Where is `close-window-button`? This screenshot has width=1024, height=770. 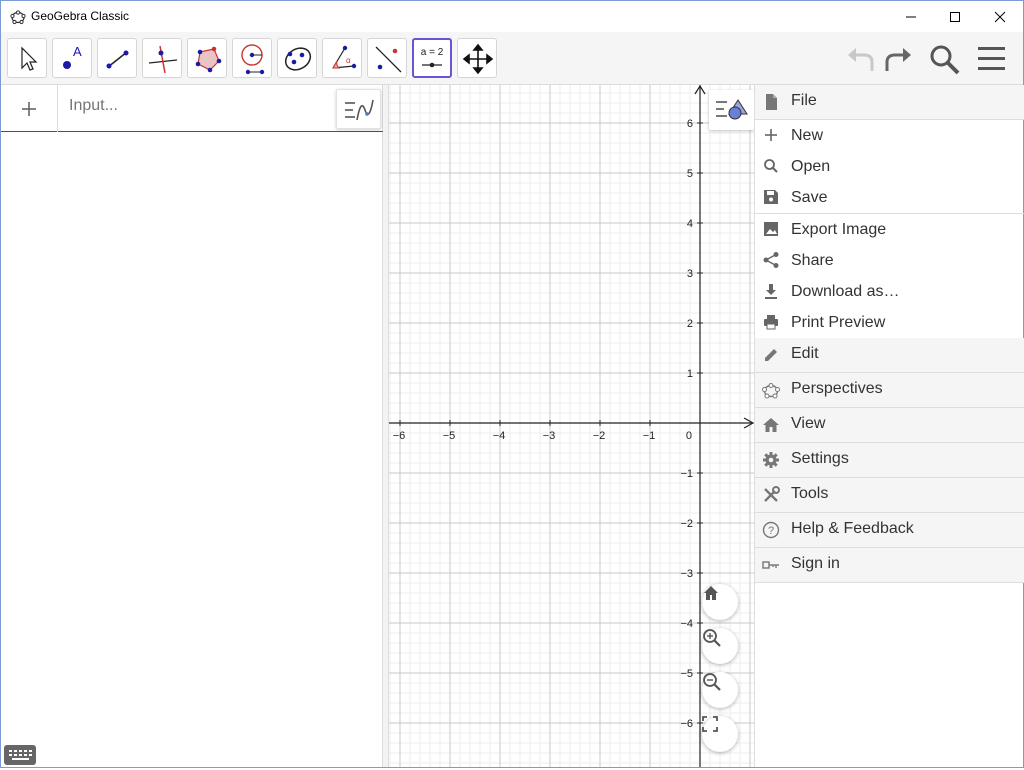 close-window-button is located at coordinates (1000, 16).